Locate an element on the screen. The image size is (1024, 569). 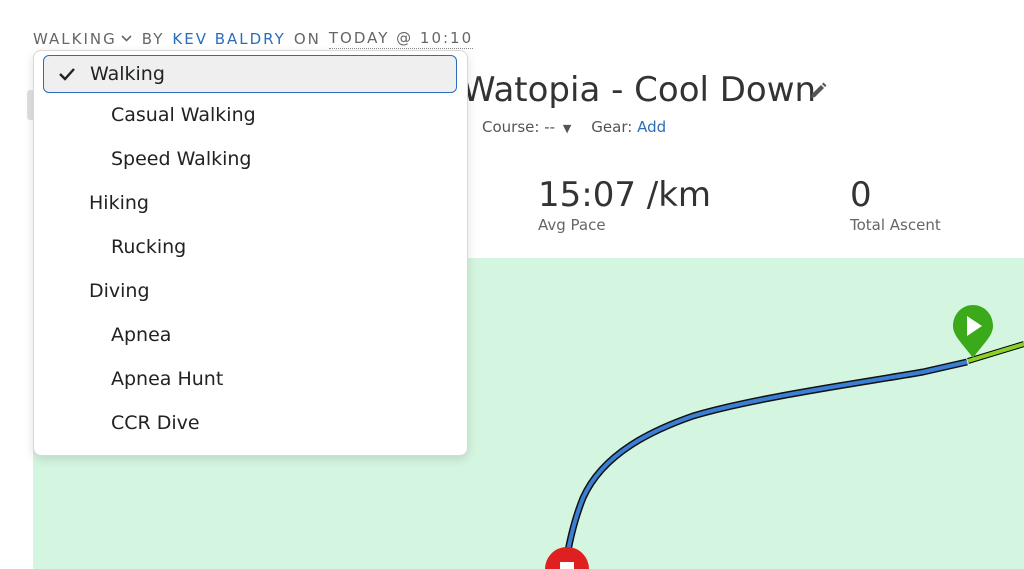
course-selector: Course: -- ▼ is located at coordinates (526, 127).